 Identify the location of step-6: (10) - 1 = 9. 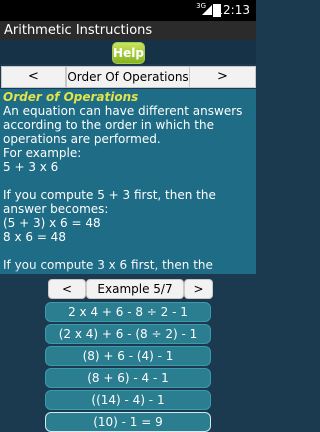
(128, 422).